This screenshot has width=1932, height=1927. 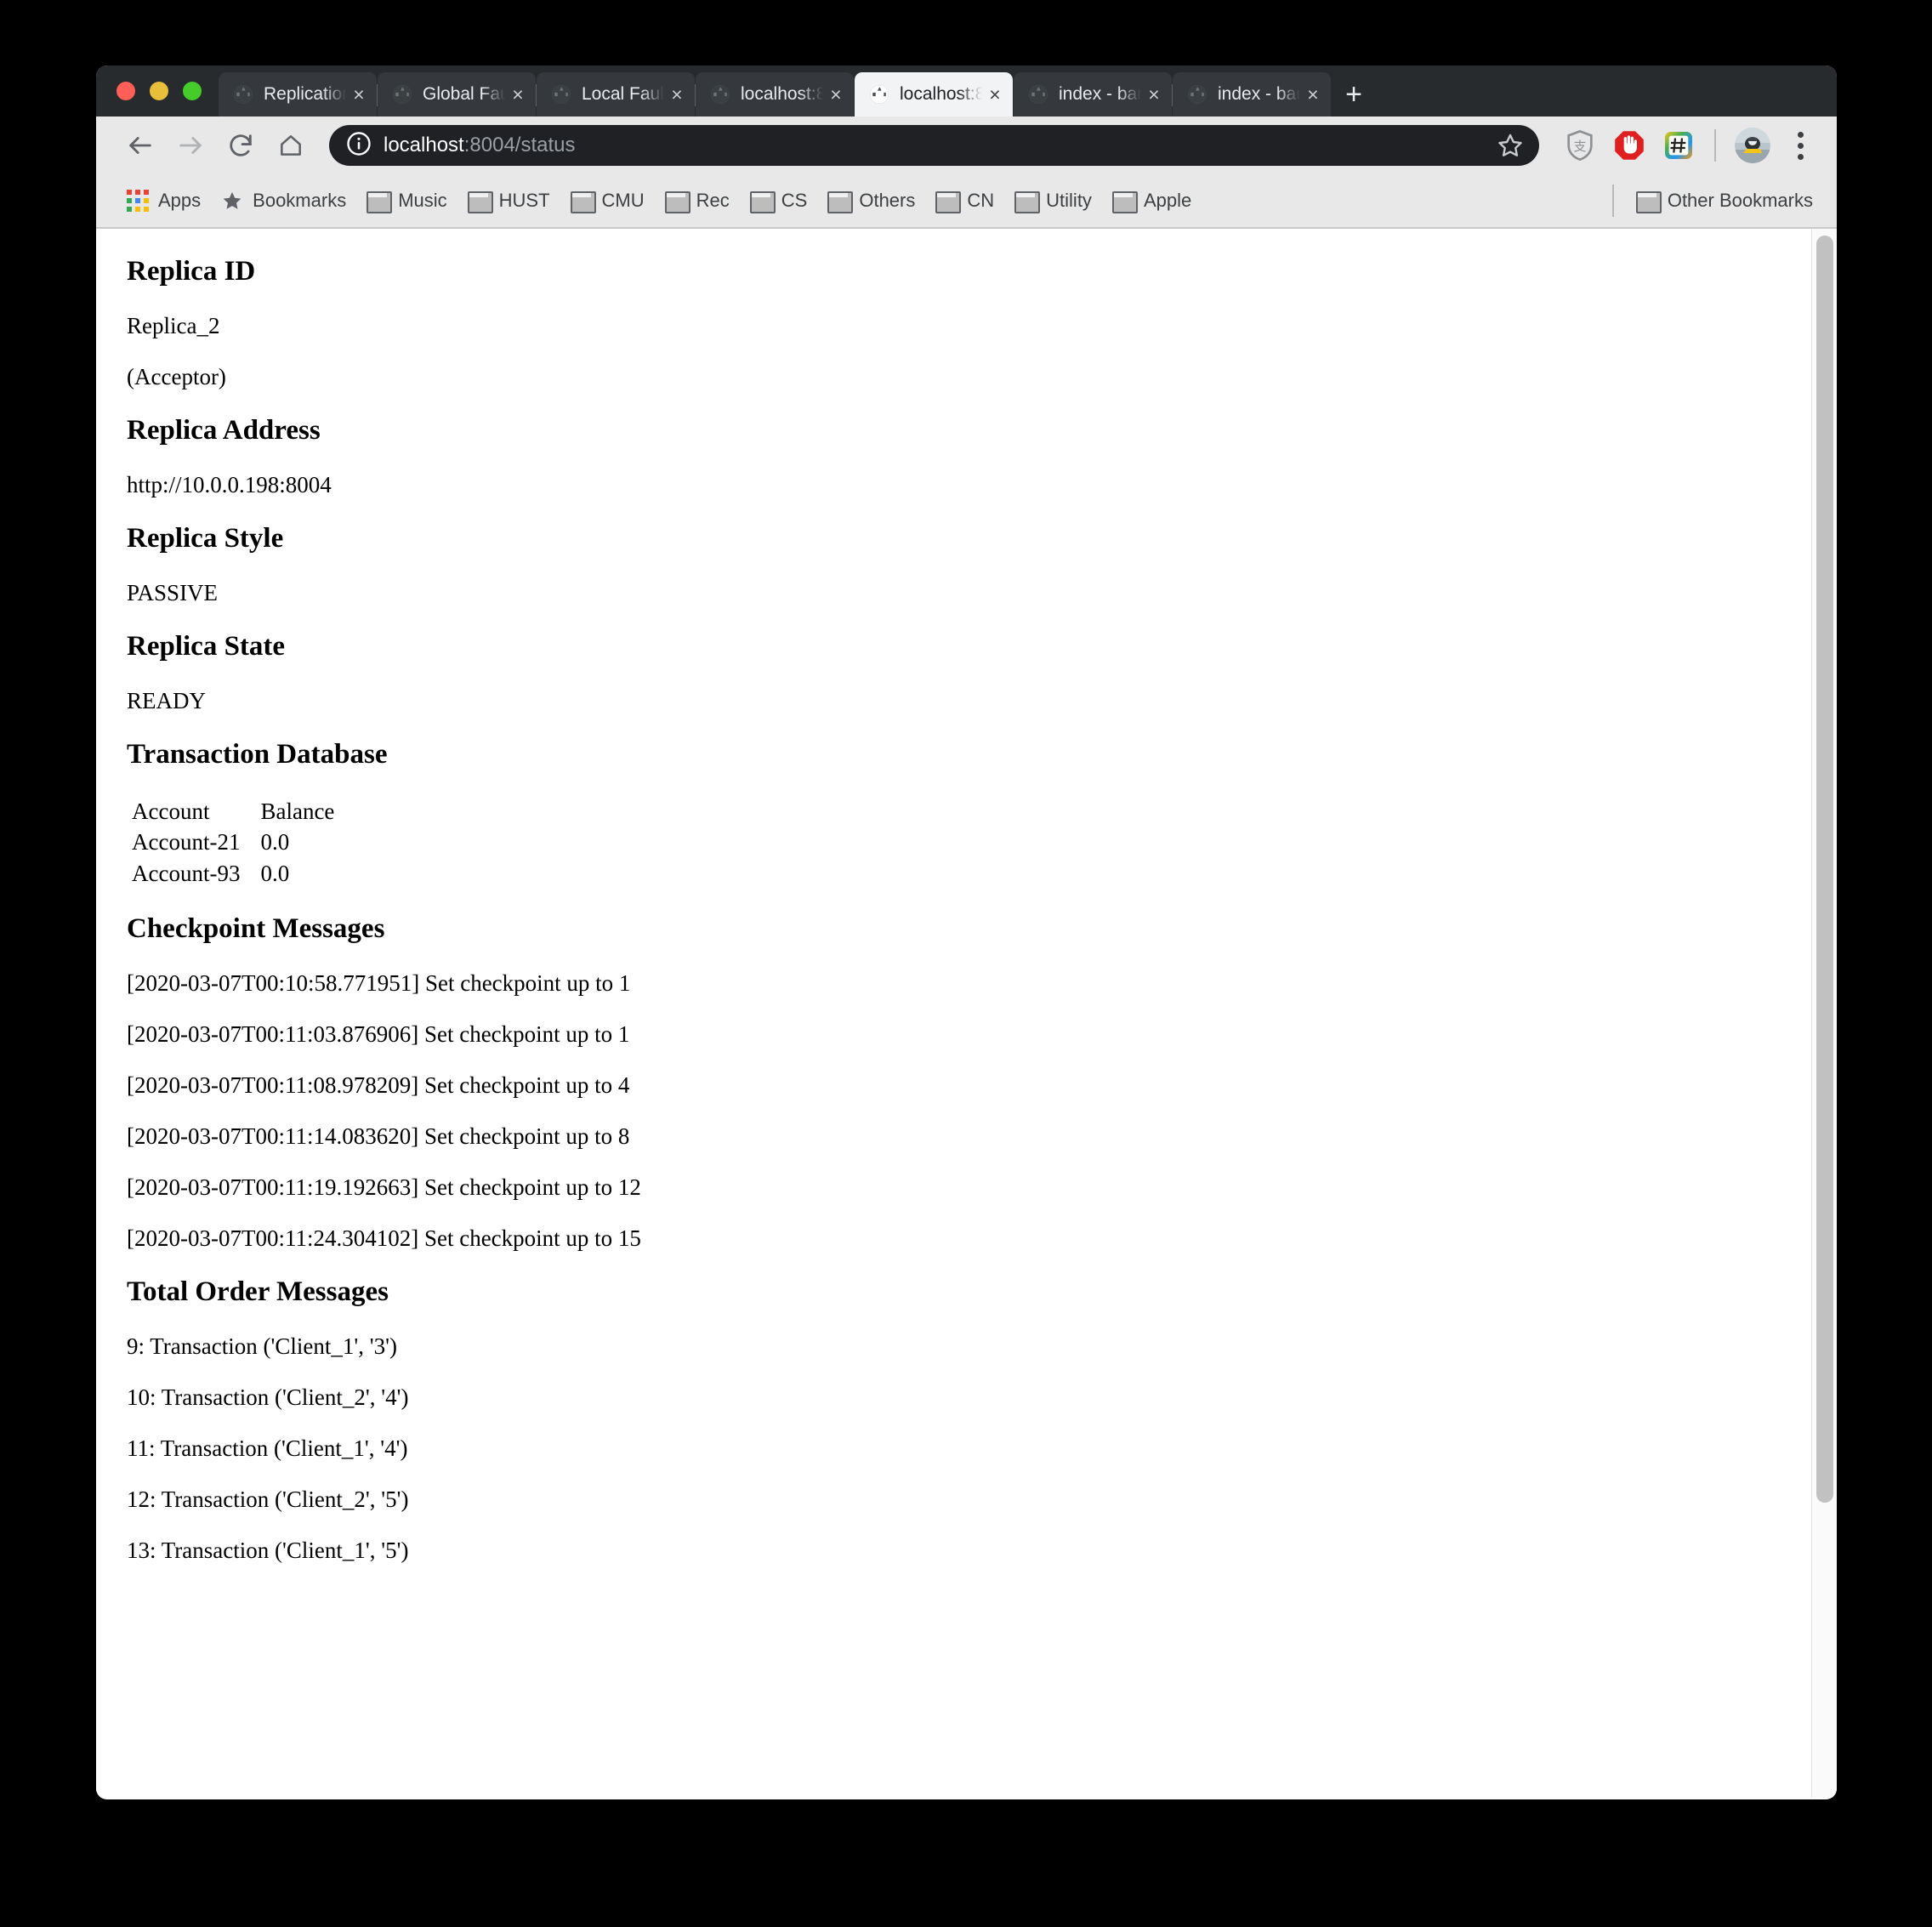 I want to click on tab-localhost-2-active: localhost:8 ×, so click(x=934, y=94).